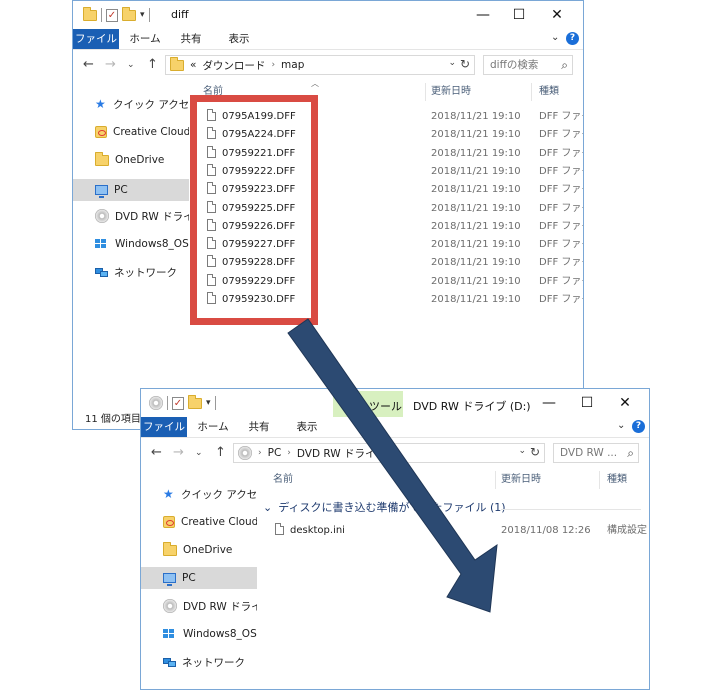 The width and height of the screenshot is (720, 690). I want to click on copy-arrow, so click(392, 465).